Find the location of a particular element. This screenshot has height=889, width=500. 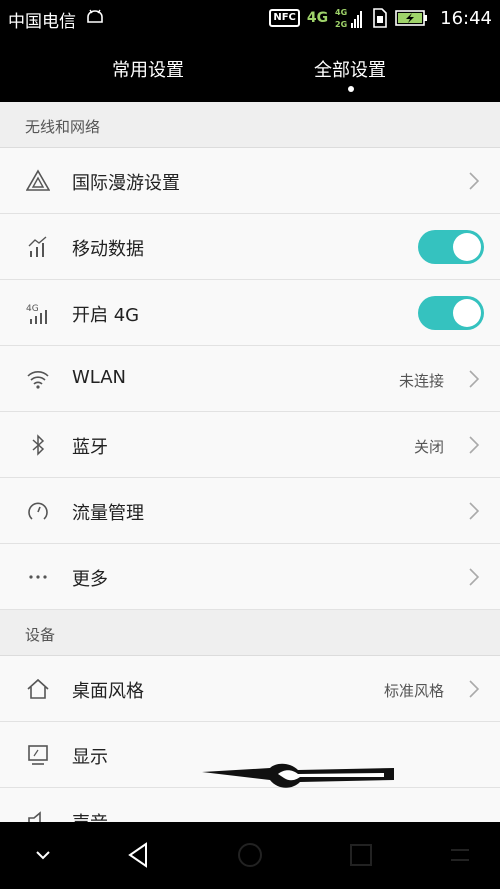

settings-item-label: 显示 is located at coordinates (90, 757).